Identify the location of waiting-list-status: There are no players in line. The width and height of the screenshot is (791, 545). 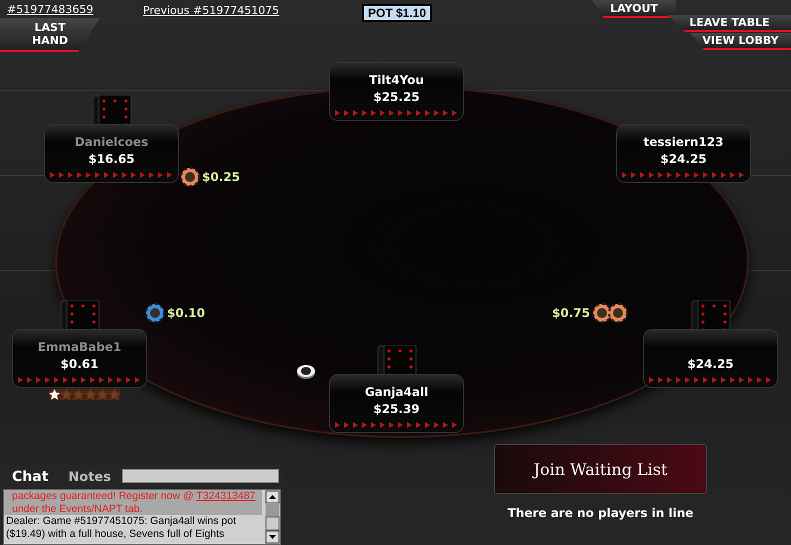
(600, 513).